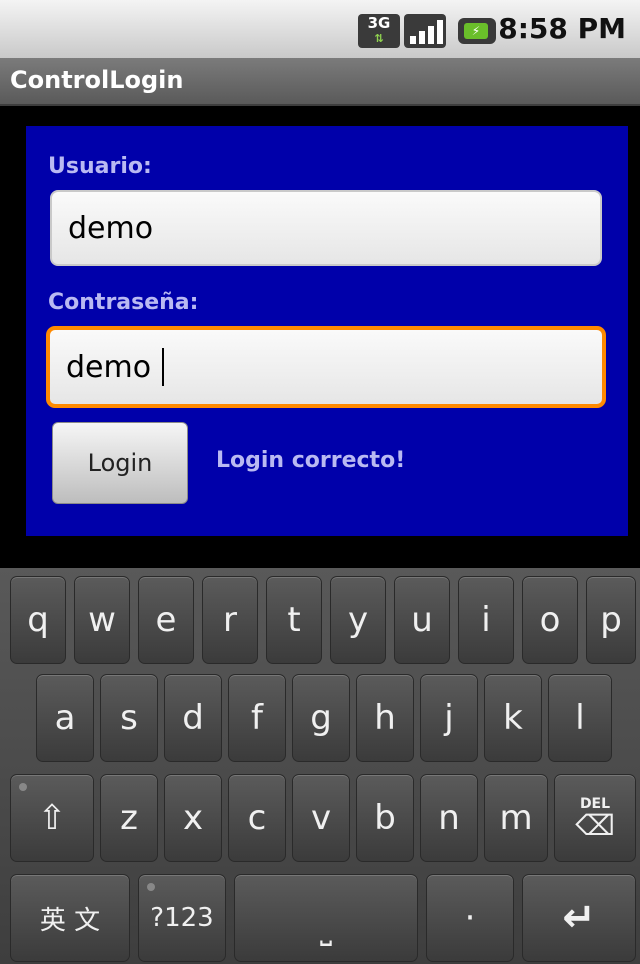  I want to click on enter-key: ↵, so click(579, 918).